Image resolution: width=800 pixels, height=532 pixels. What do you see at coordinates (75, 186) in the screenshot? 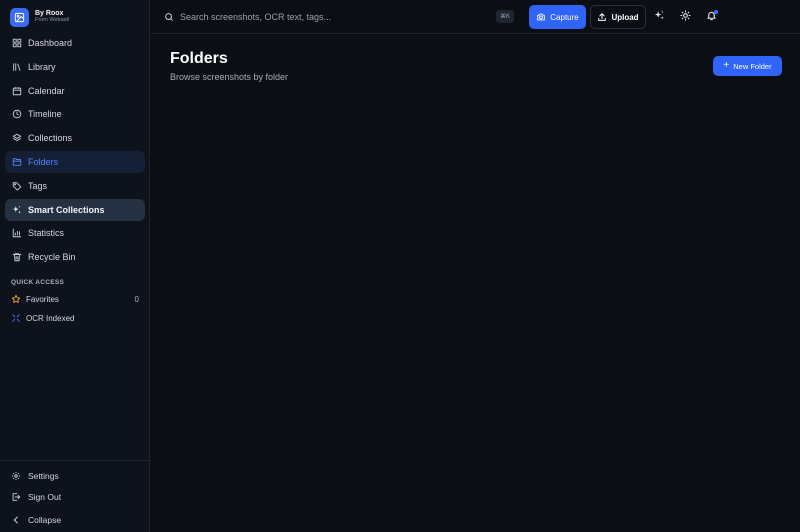
I see `sidebar-item-tags: Tags` at bounding box center [75, 186].